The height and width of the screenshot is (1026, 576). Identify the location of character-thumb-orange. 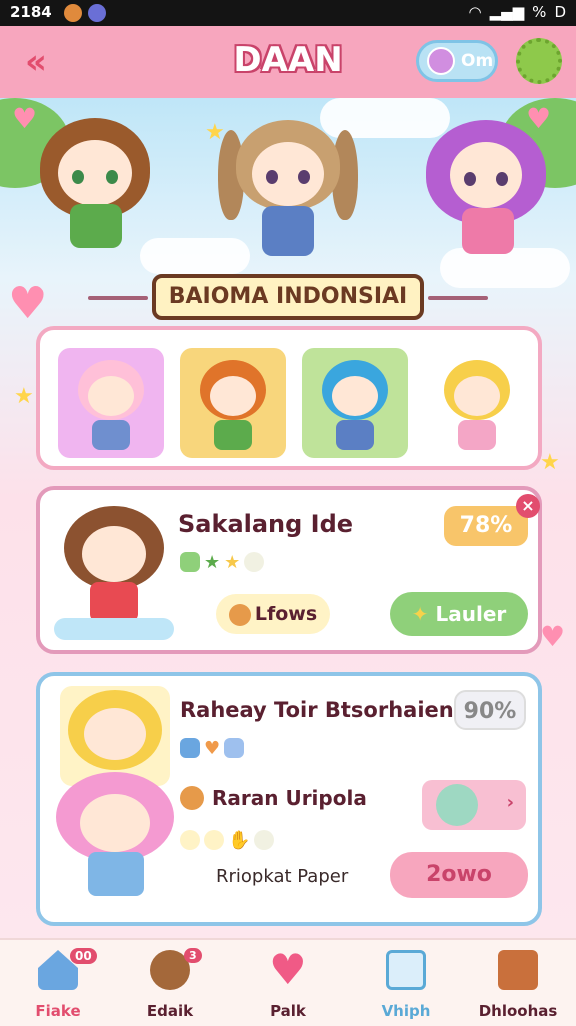
(233, 403).